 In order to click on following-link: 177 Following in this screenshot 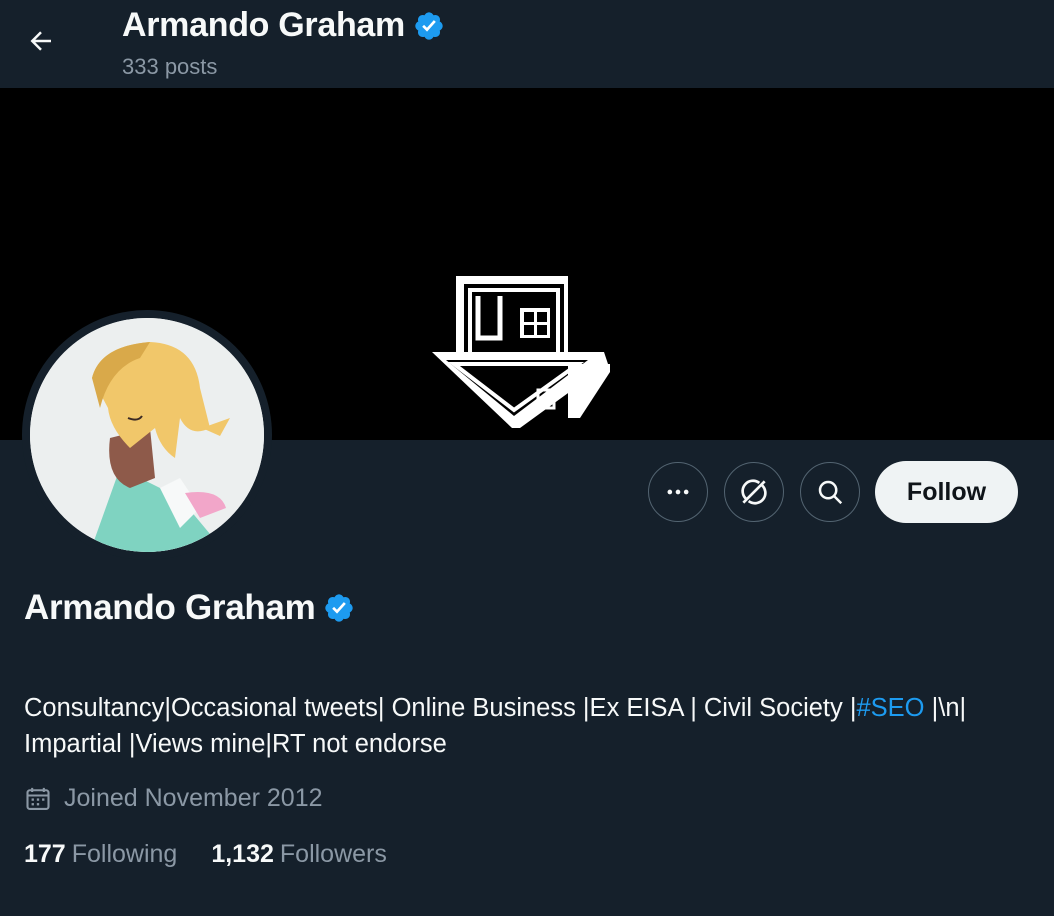, I will do `click(100, 854)`.